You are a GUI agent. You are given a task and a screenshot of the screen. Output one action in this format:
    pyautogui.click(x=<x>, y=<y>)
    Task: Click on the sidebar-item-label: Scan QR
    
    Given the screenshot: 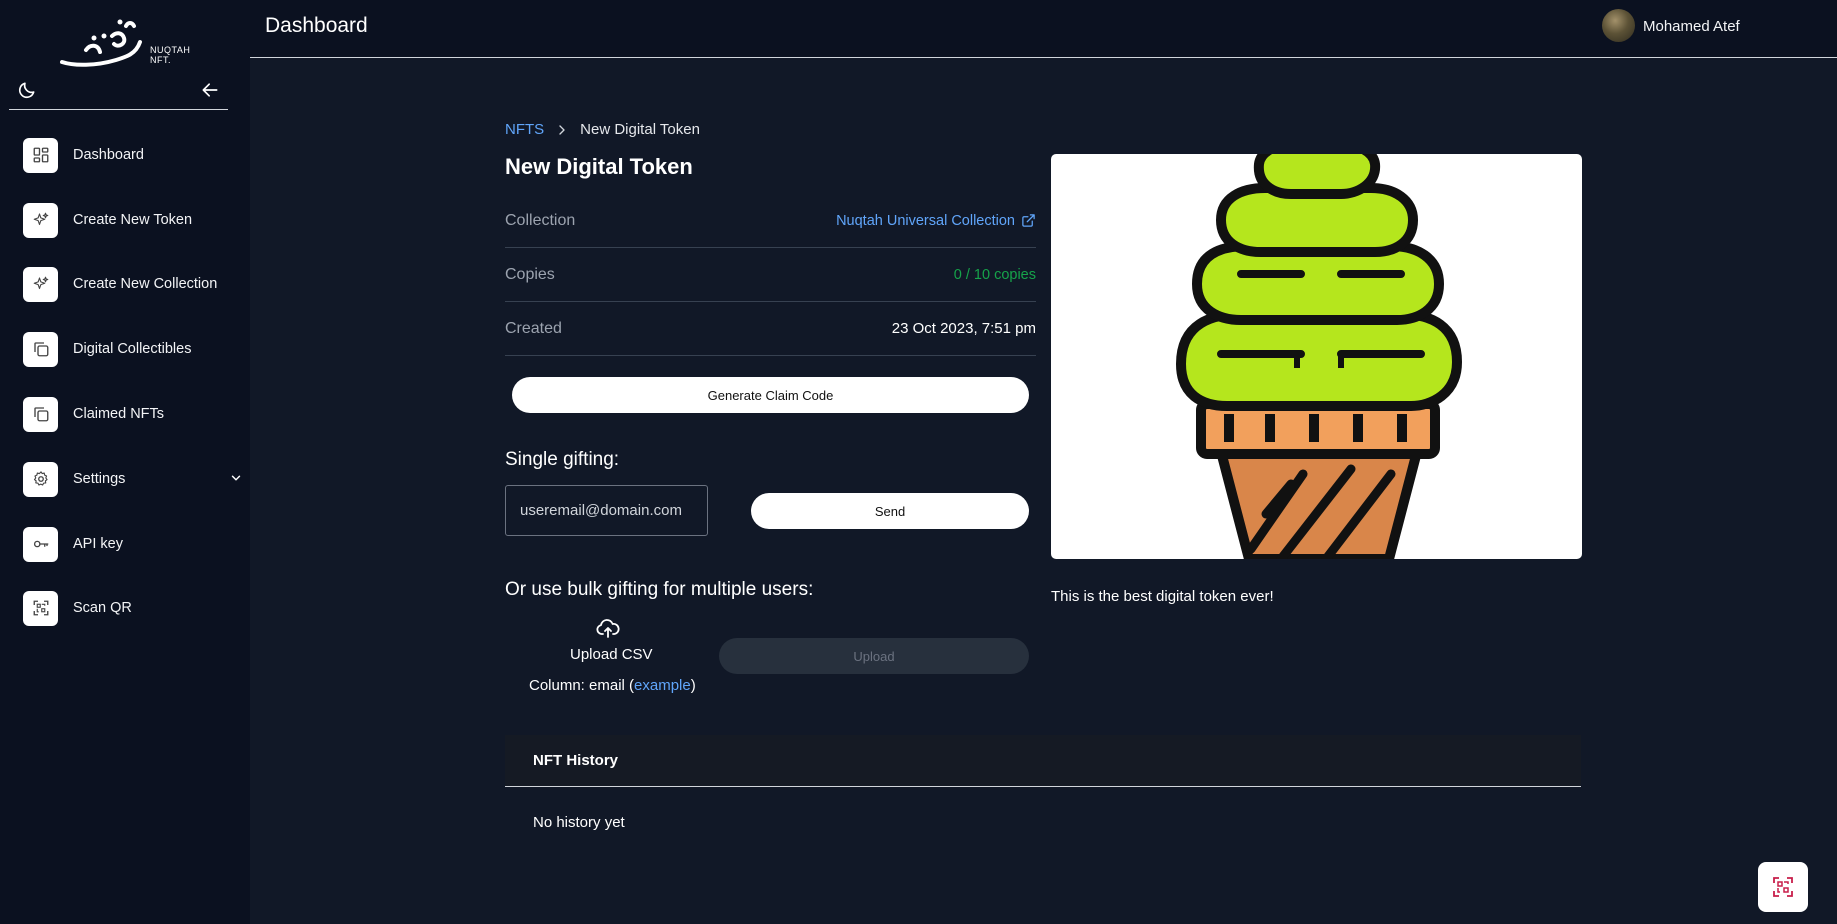 What is the action you would take?
    pyautogui.click(x=102, y=608)
    